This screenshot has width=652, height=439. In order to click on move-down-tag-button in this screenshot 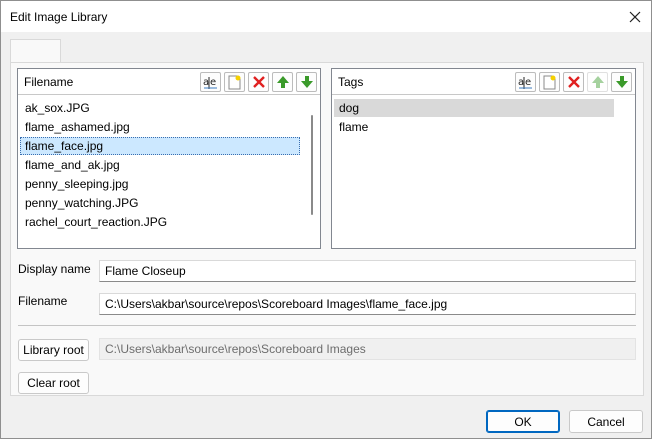, I will do `click(621, 82)`.